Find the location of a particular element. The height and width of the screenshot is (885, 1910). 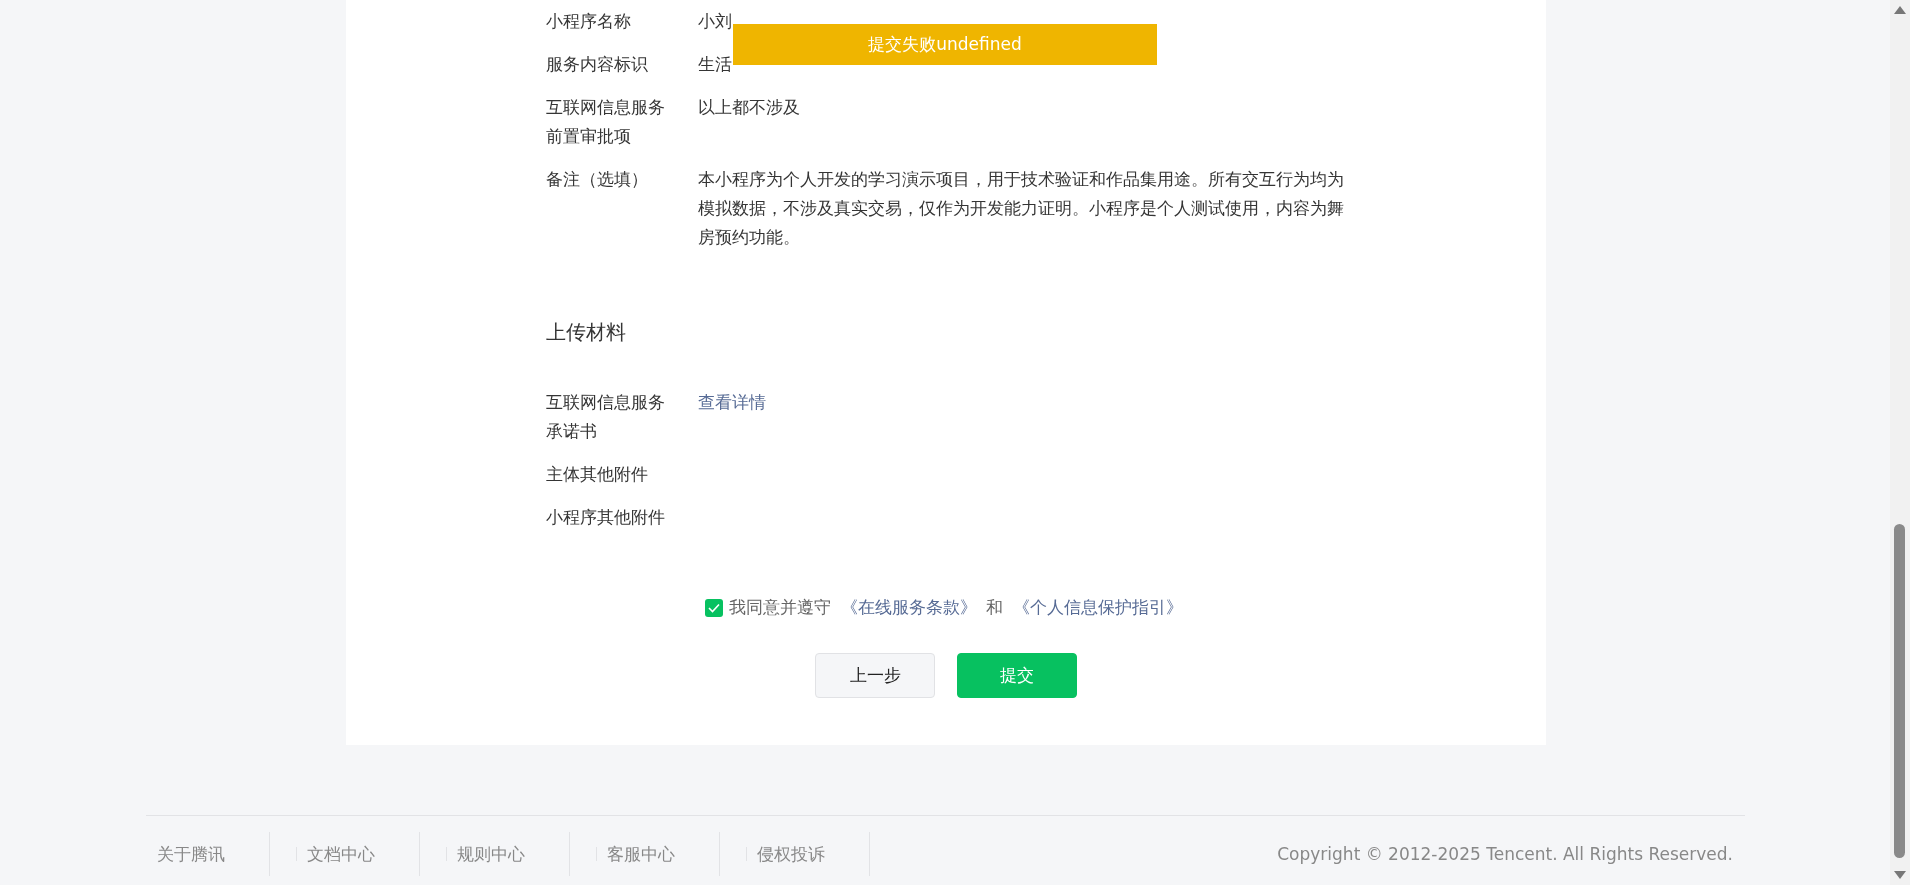

field-label: 小程序名称 is located at coordinates (589, 21).